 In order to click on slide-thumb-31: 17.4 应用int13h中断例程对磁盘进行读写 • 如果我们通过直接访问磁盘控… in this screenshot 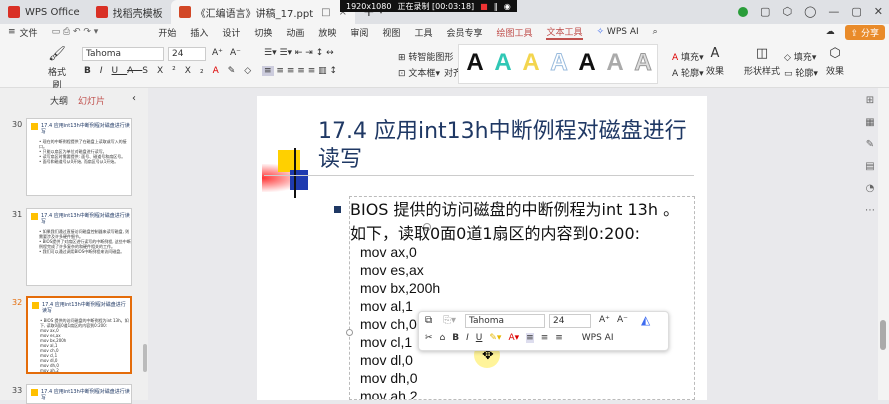, I will do `click(79, 247)`.